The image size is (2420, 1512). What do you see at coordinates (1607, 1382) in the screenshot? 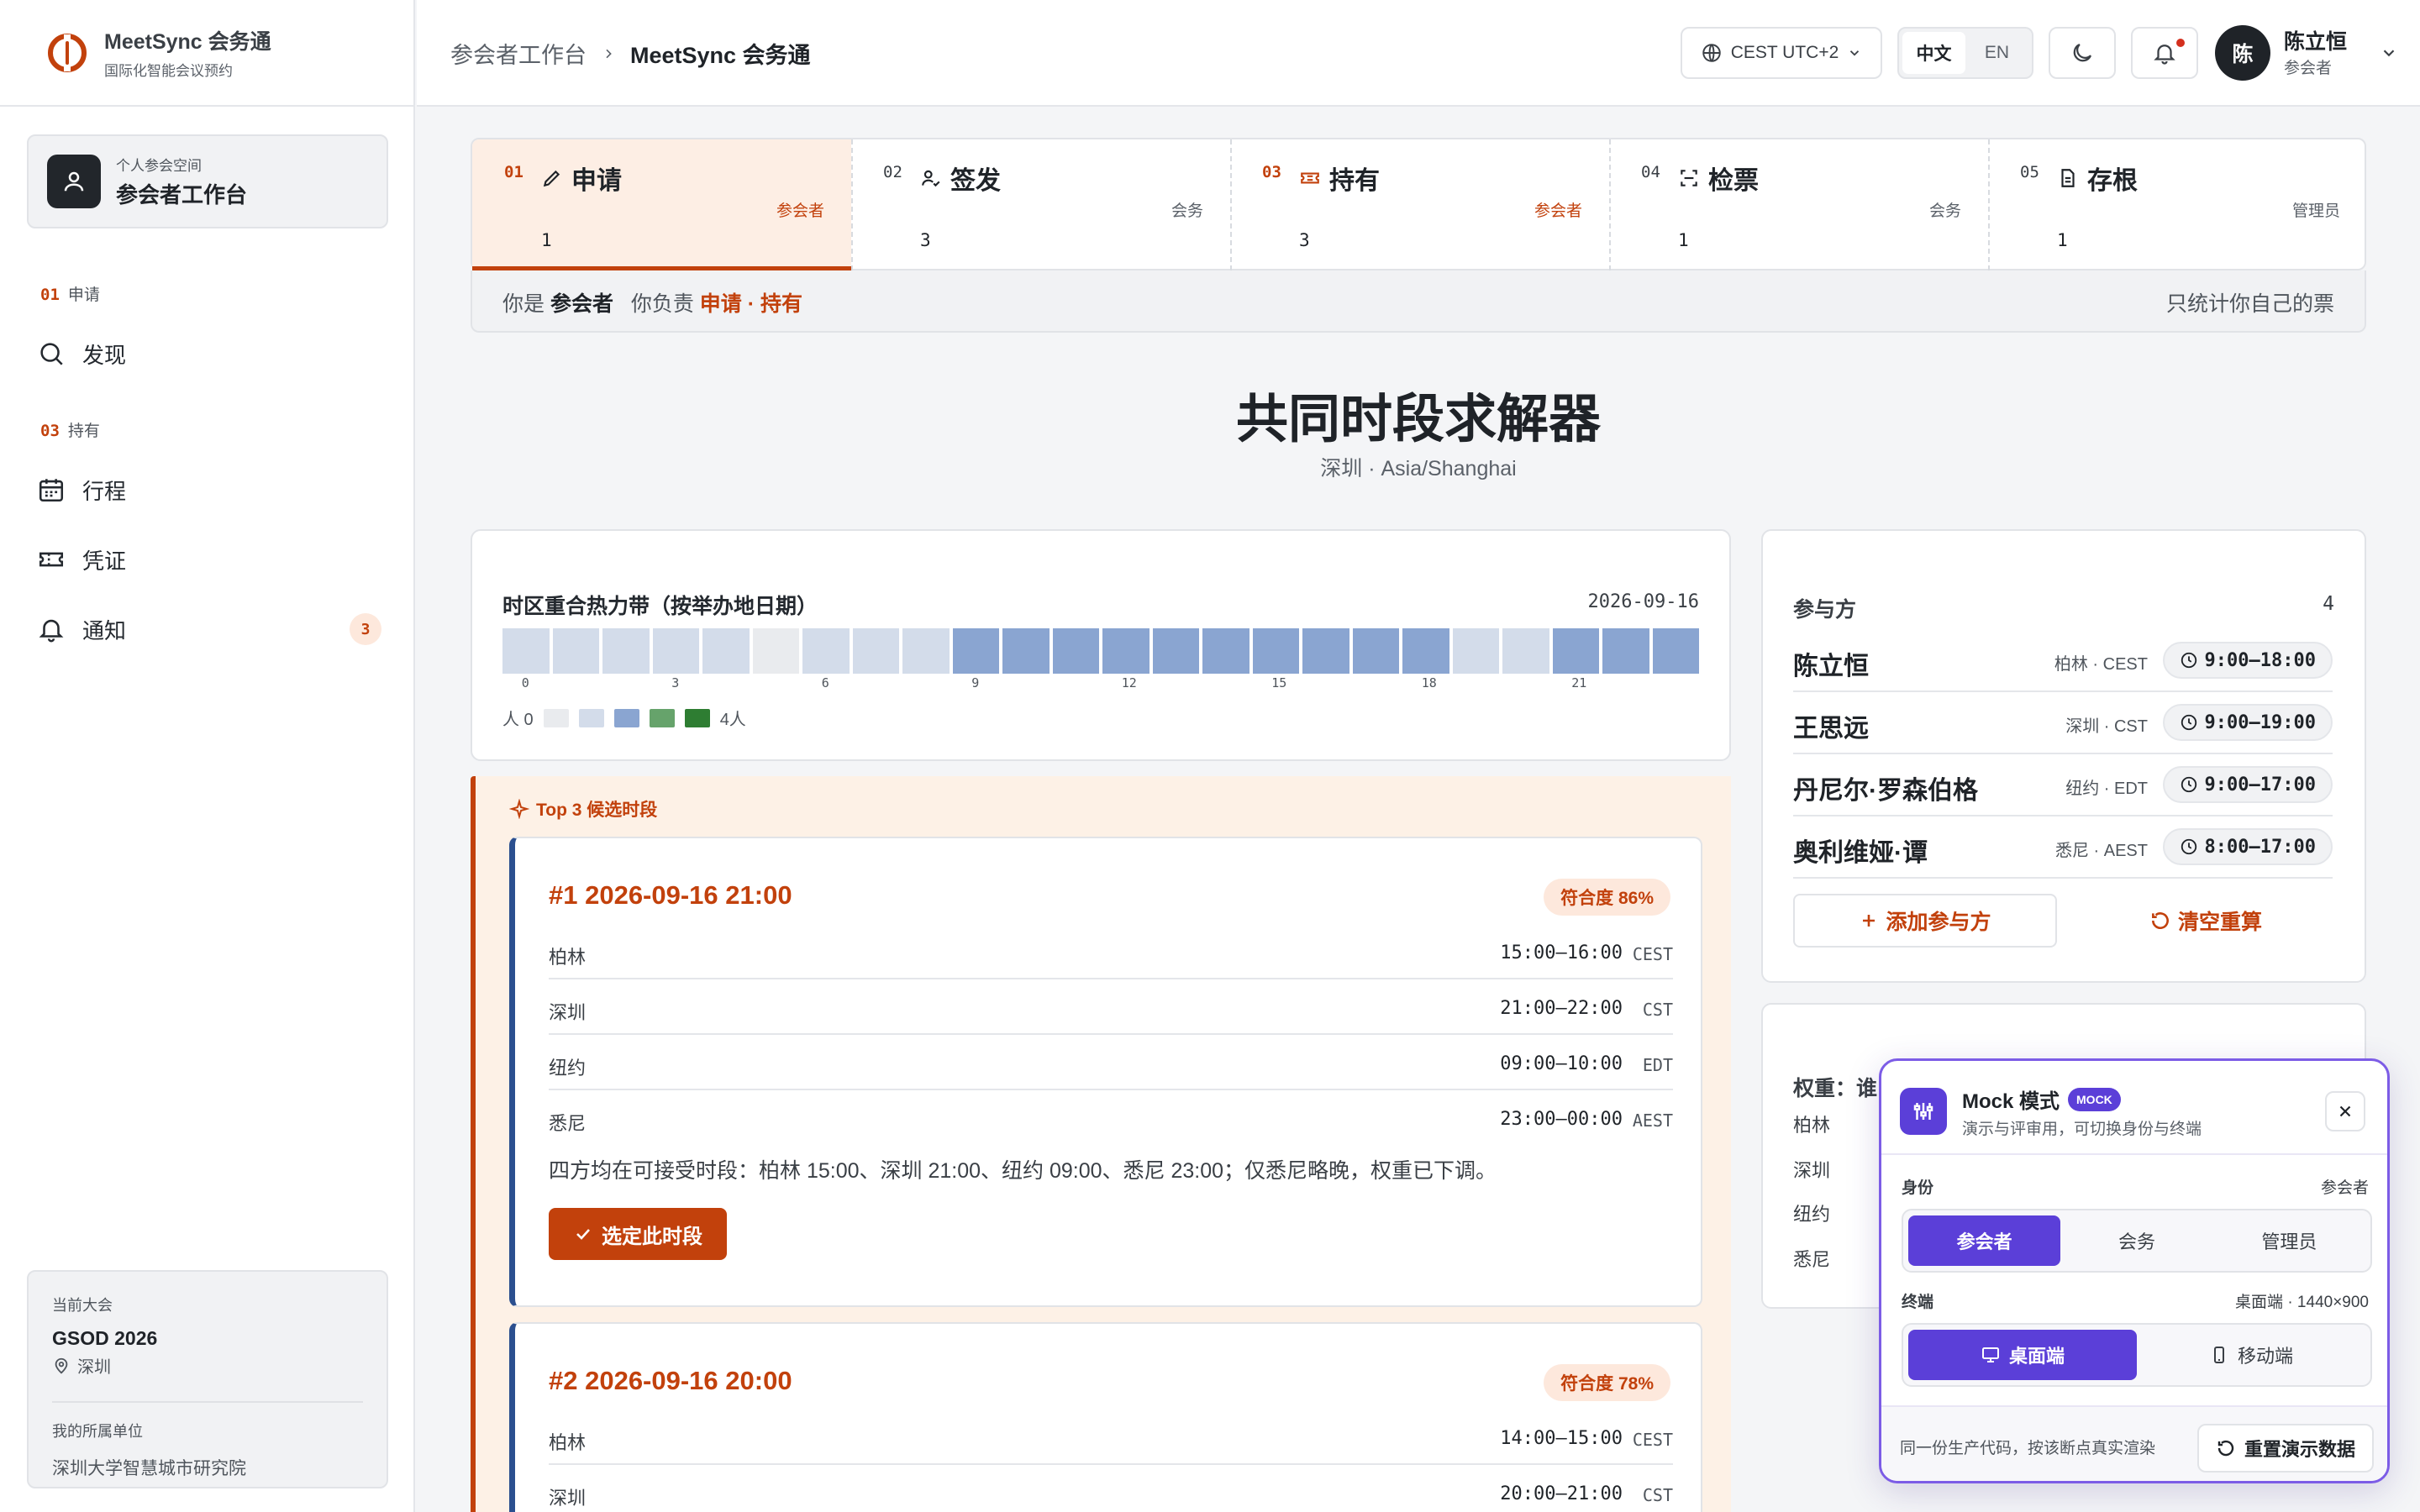
I see `fit-badge: 符合度 78%` at bounding box center [1607, 1382].